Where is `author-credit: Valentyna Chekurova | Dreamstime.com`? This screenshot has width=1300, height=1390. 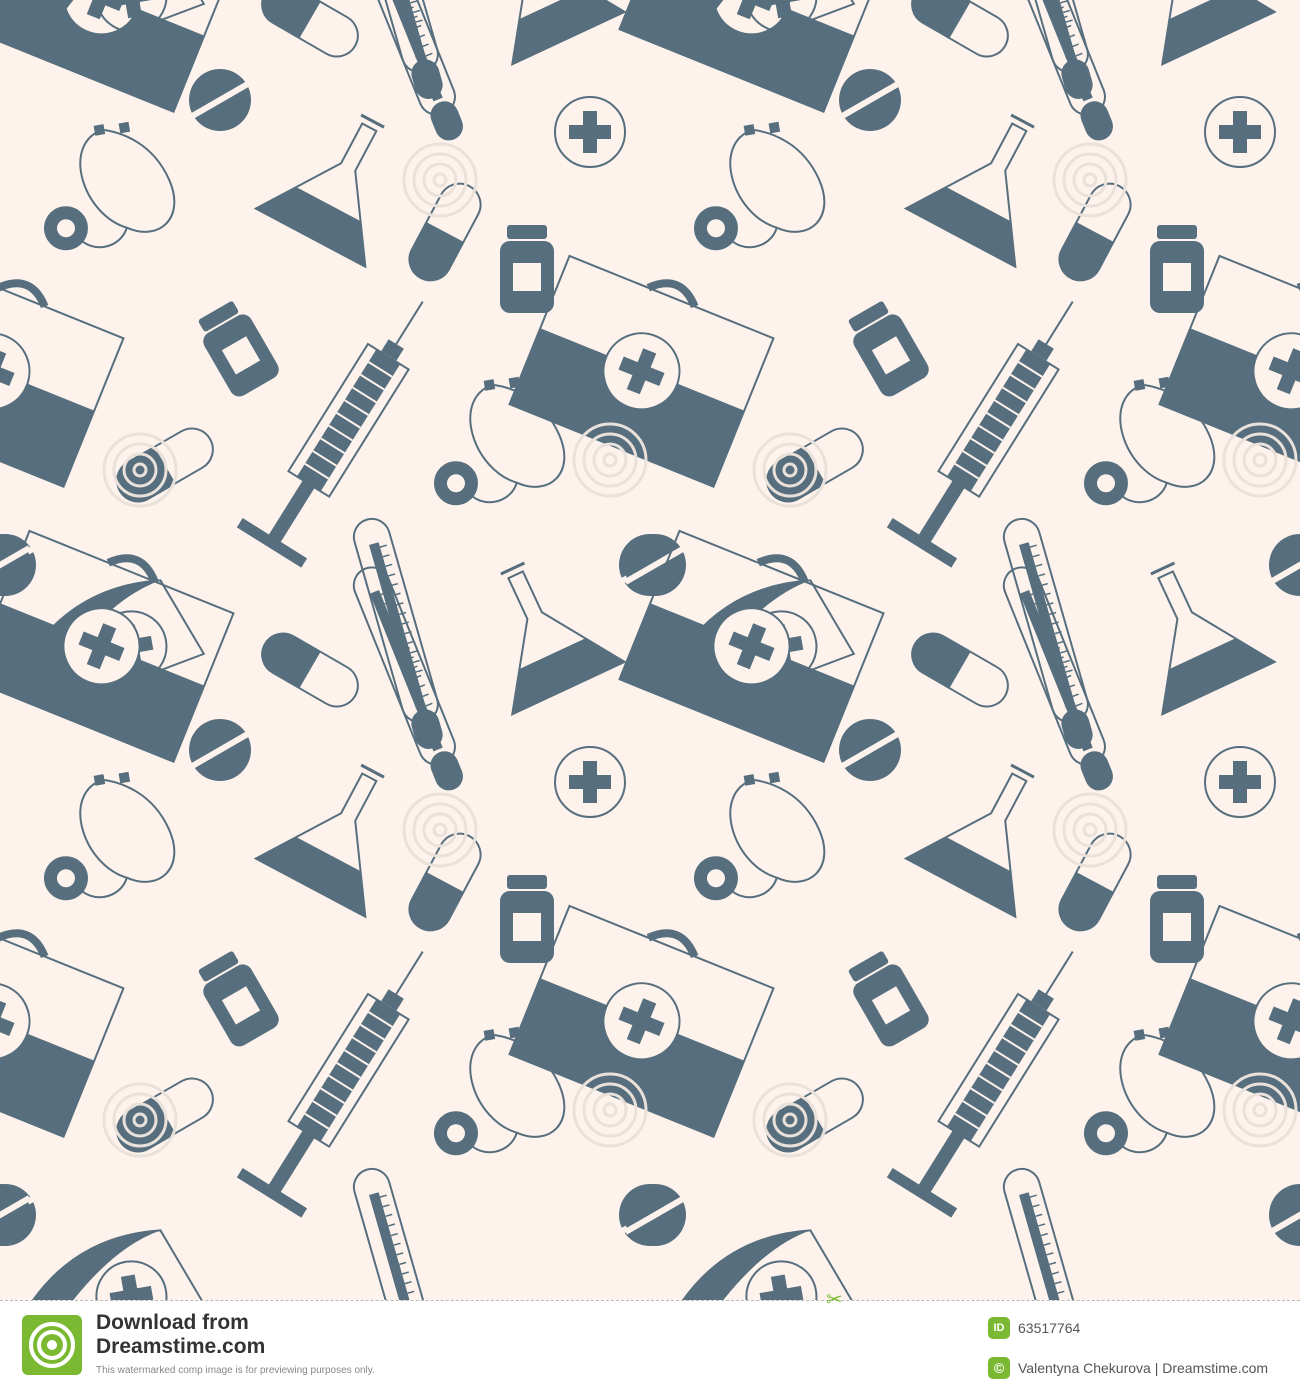
author-credit: Valentyna Chekurova | Dreamstime.com is located at coordinates (1143, 1368).